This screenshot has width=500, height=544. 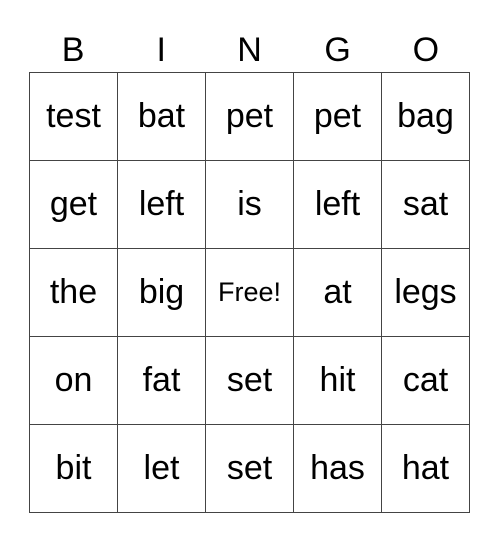 What do you see at coordinates (73, 50) in the screenshot?
I see `header-letter-b: B` at bounding box center [73, 50].